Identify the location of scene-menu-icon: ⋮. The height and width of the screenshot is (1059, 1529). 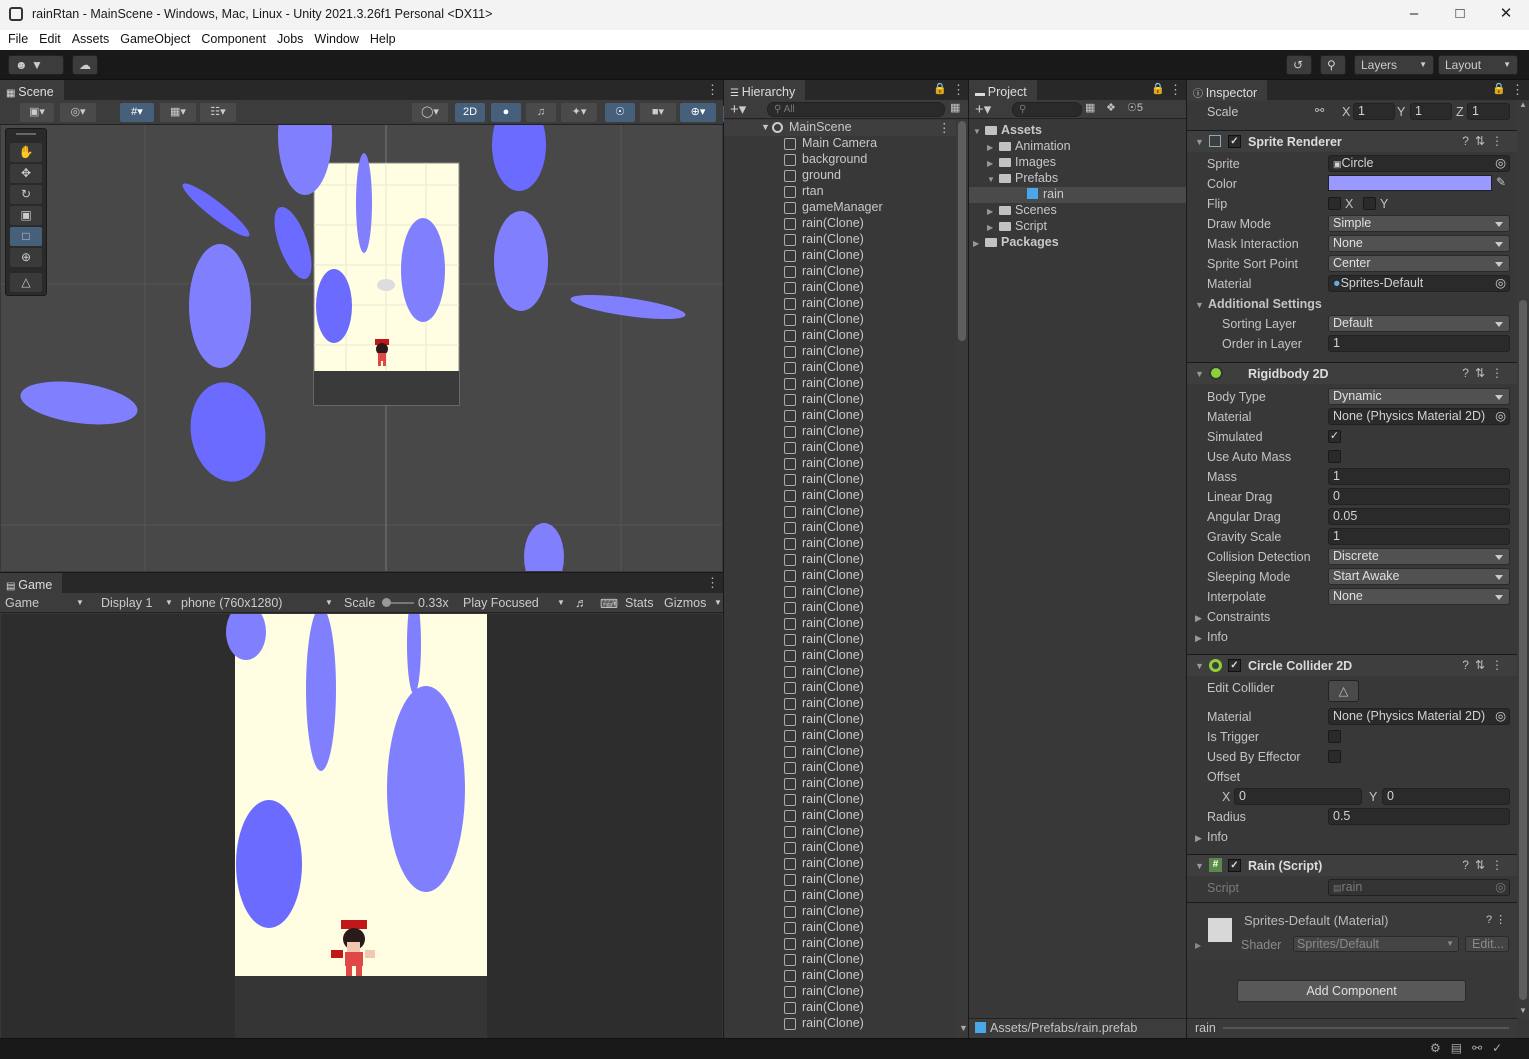
(712, 90).